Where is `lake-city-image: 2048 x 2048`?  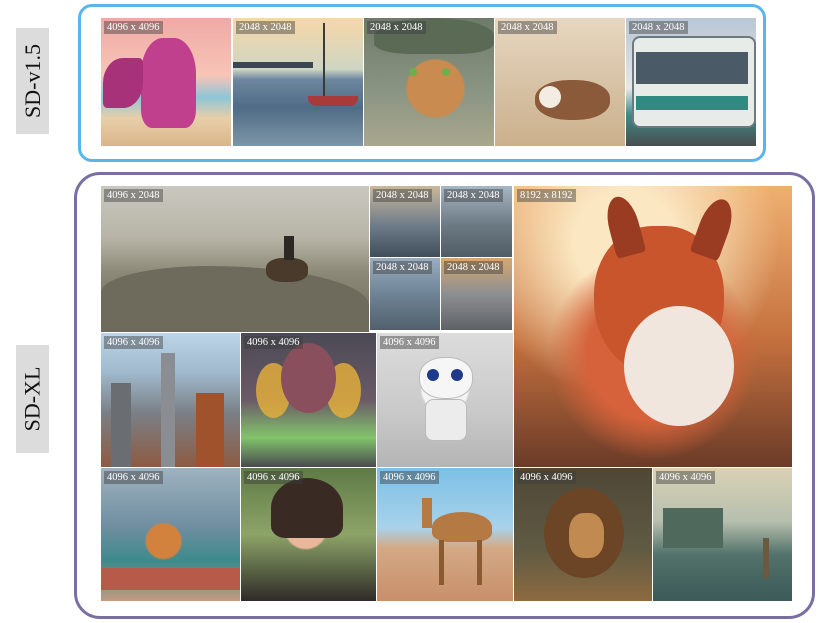 lake-city-image: 2048 x 2048 is located at coordinates (405, 221).